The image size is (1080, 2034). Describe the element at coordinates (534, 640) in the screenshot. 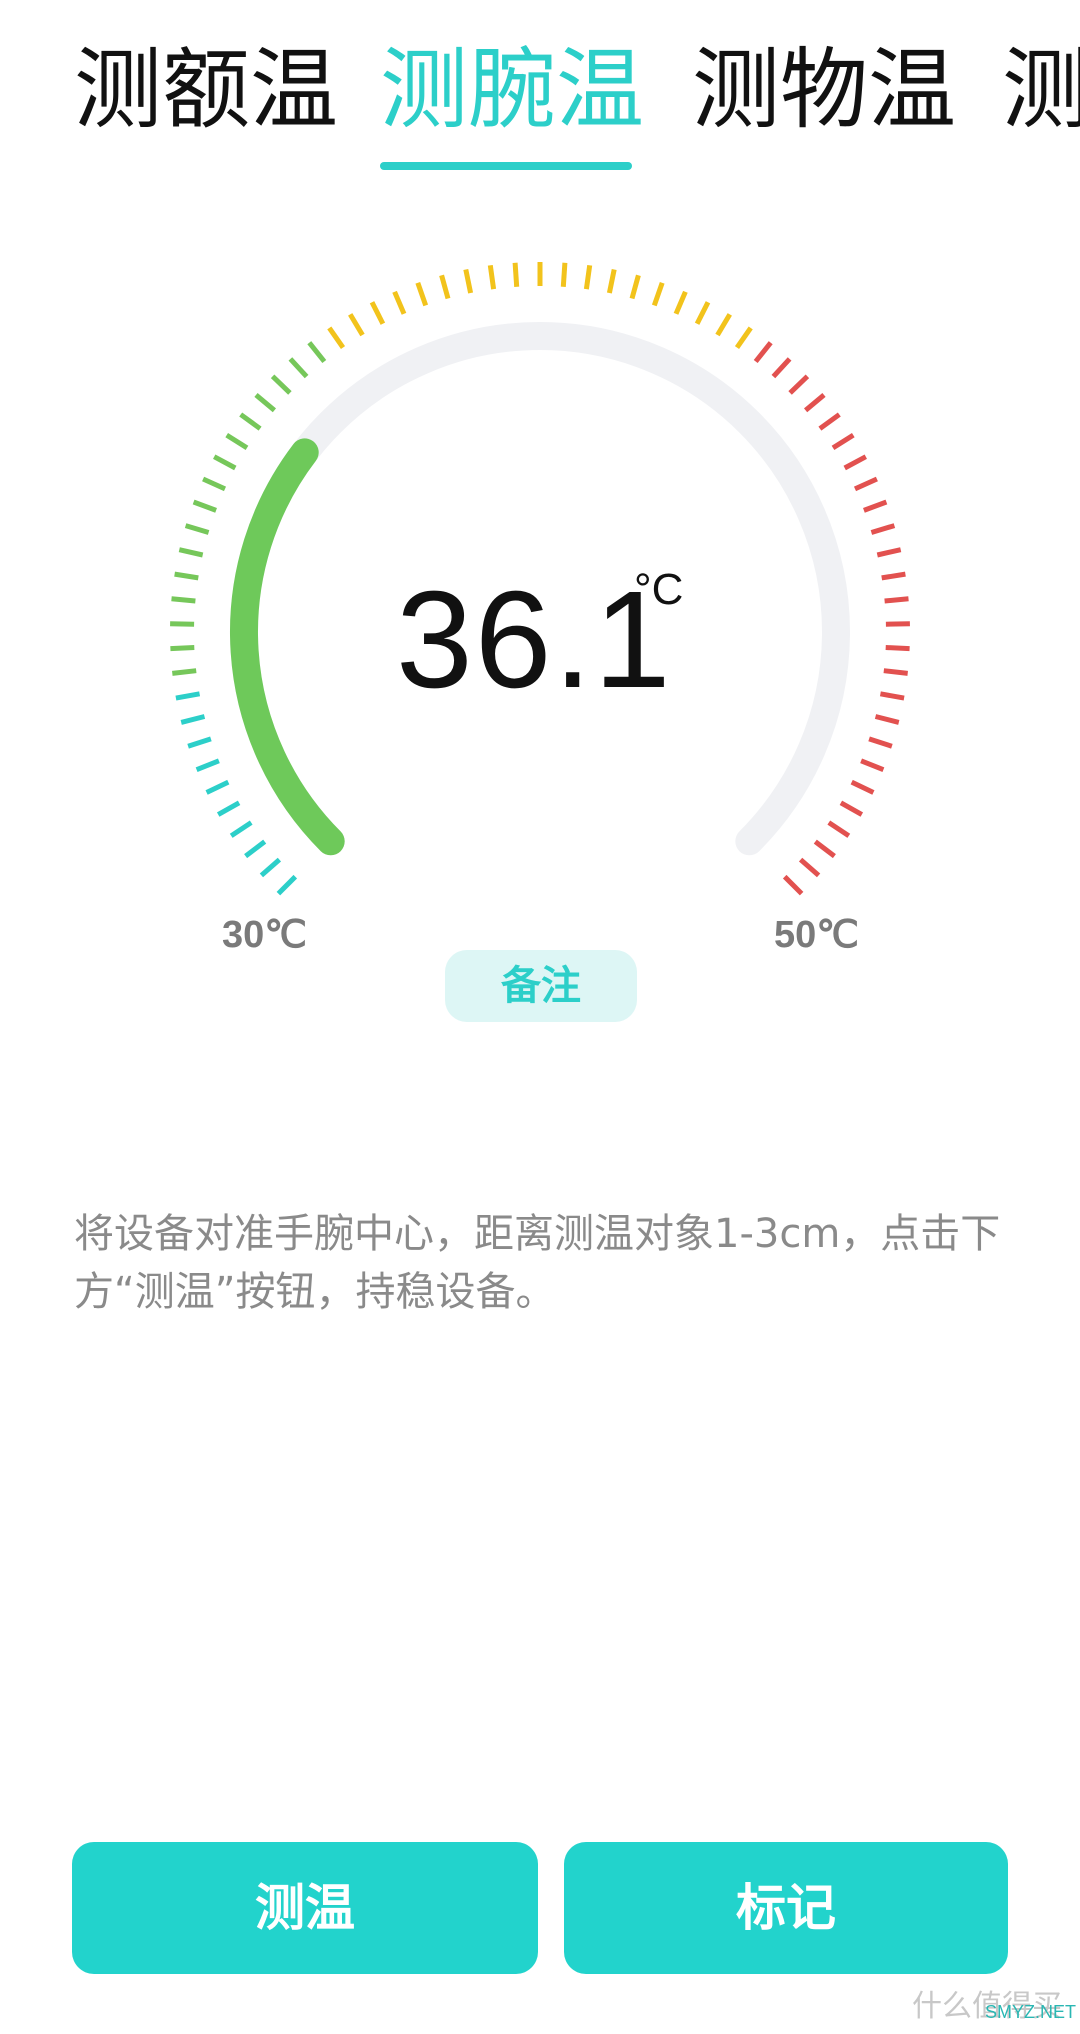

I see `temperature-reading: 36.1` at that location.